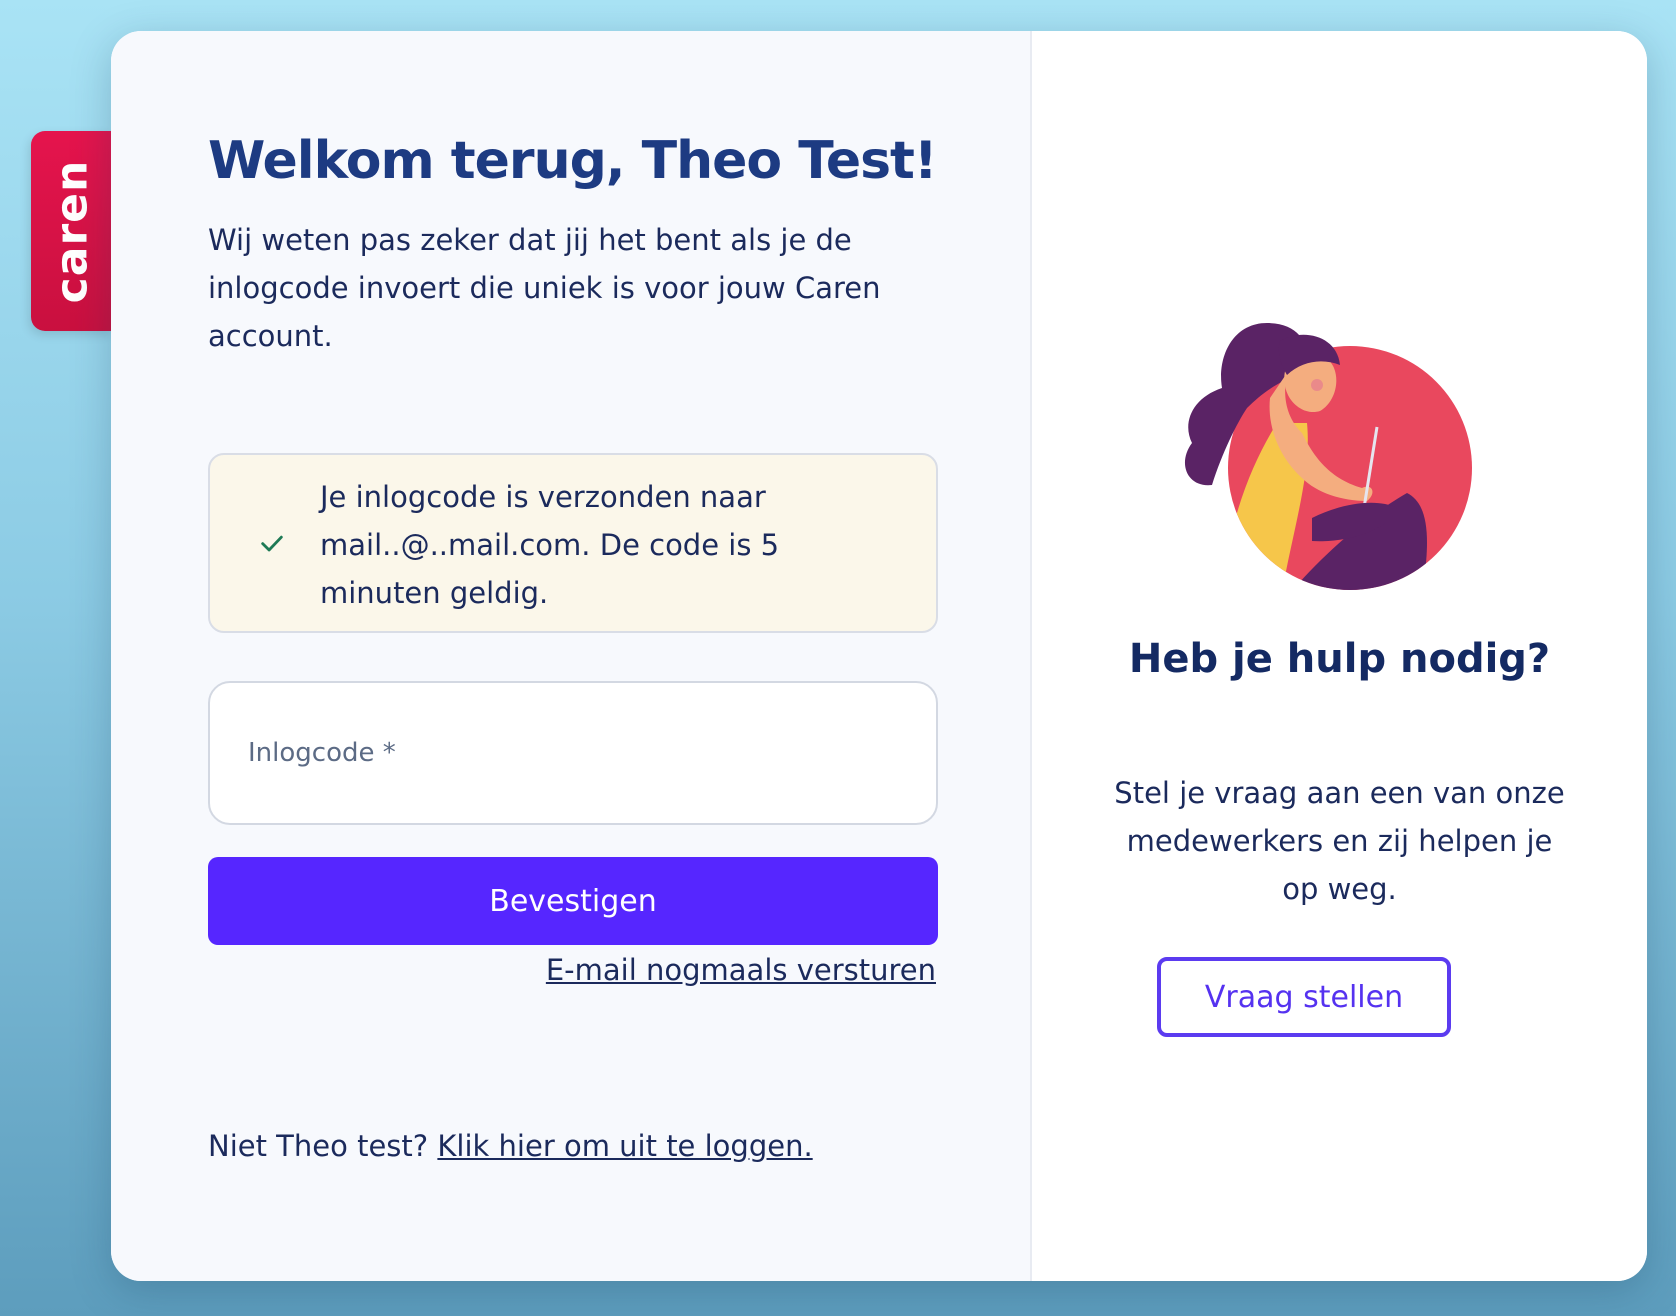 The height and width of the screenshot is (1316, 1676). I want to click on caren-logo-tab: caren, so click(72, 231).